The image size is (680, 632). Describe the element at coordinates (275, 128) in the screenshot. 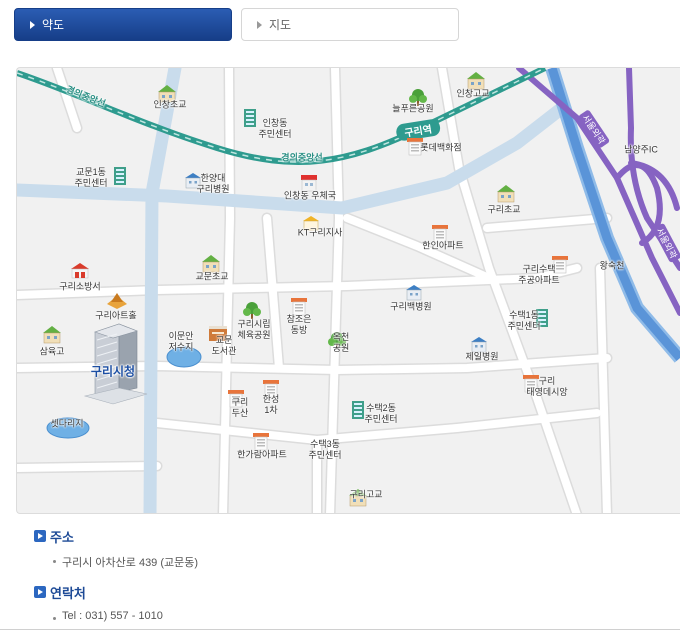

I see `place-label: 인창동 주민센터` at that location.